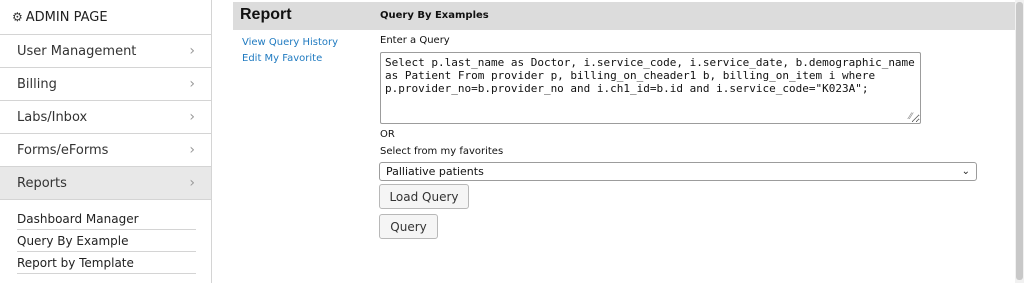  I want to click on favorites-select: Palliative patients ⌄, so click(678, 171).